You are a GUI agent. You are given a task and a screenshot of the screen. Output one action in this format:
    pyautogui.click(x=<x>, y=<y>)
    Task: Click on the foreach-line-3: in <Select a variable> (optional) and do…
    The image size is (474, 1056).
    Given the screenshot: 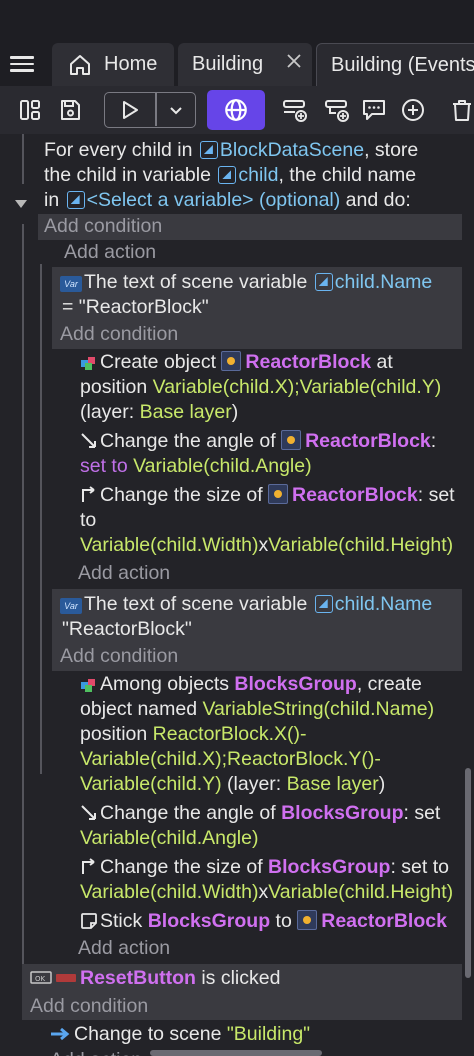 What is the action you would take?
    pyautogui.click(x=227, y=200)
    